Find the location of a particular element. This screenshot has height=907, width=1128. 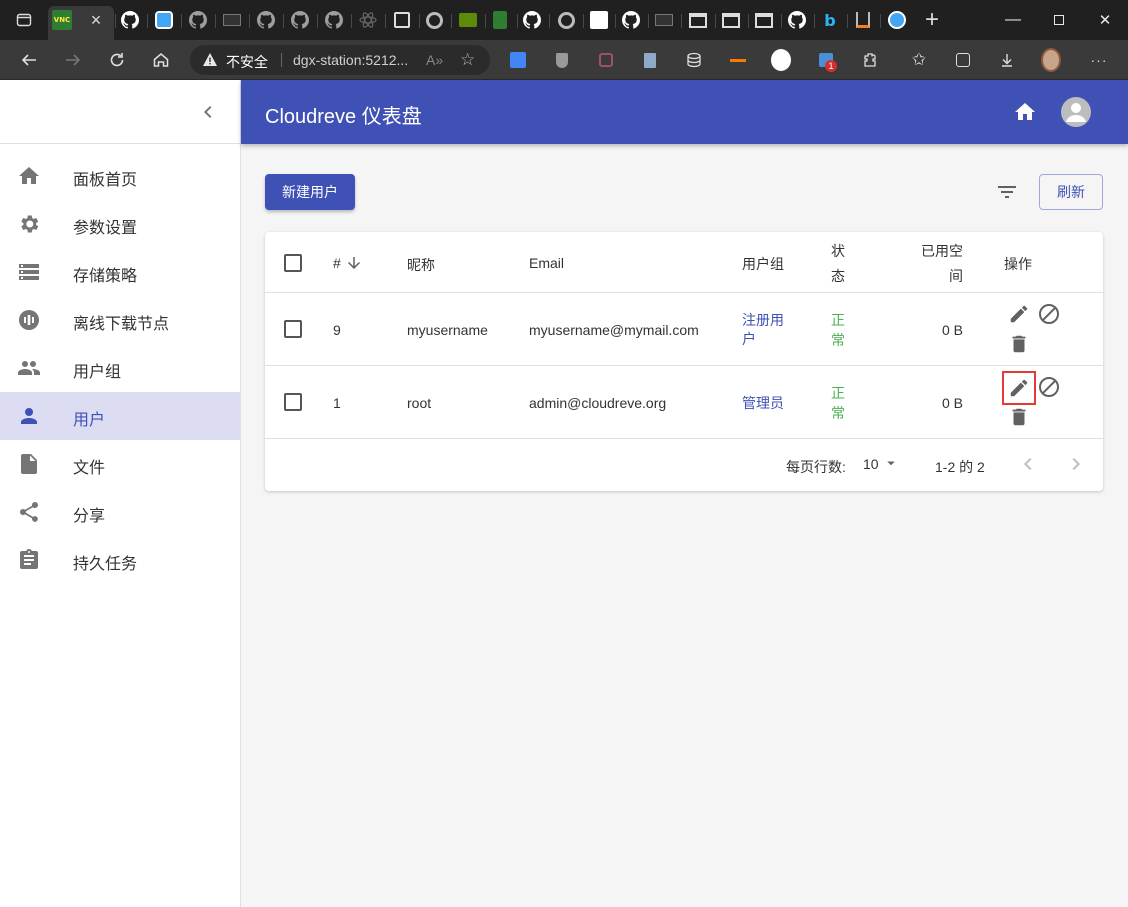

chevron-down-icon is located at coordinates (891, 465).